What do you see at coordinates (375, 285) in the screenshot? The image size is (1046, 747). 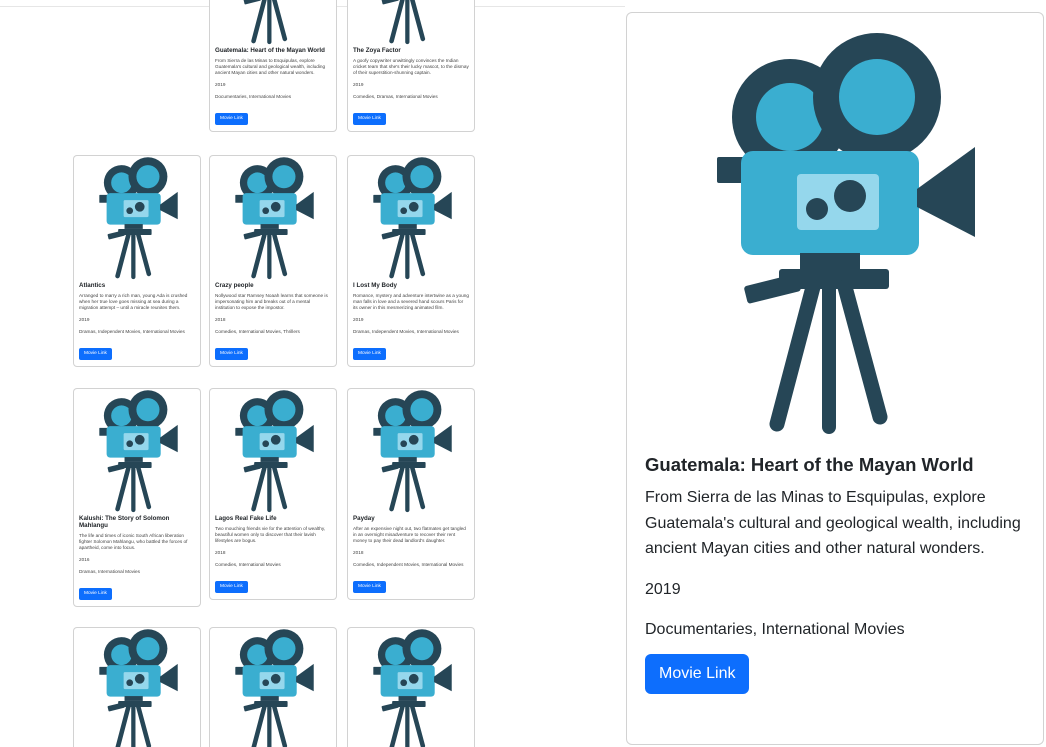 I see `card-title: I Lost My Body` at bounding box center [375, 285].